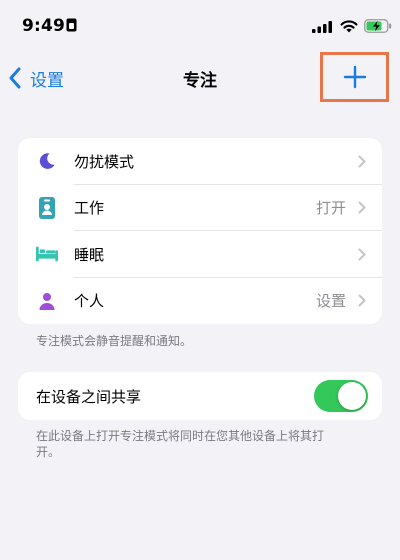  What do you see at coordinates (114, 341) in the screenshot?
I see `focus-footnote: 专注模式会静音提醒和通知。` at bounding box center [114, 341].